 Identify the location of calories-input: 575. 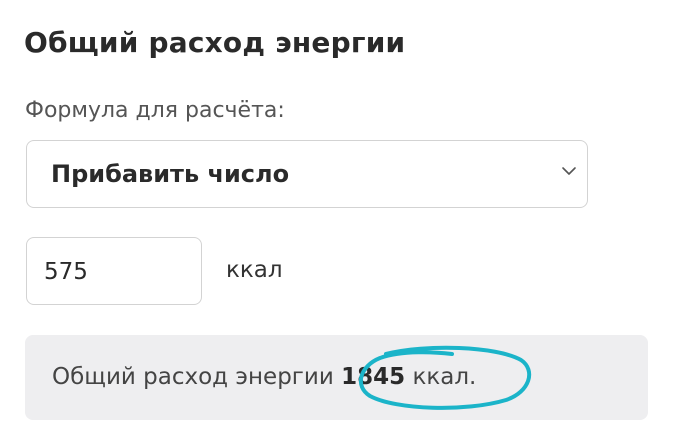
(114, 271).